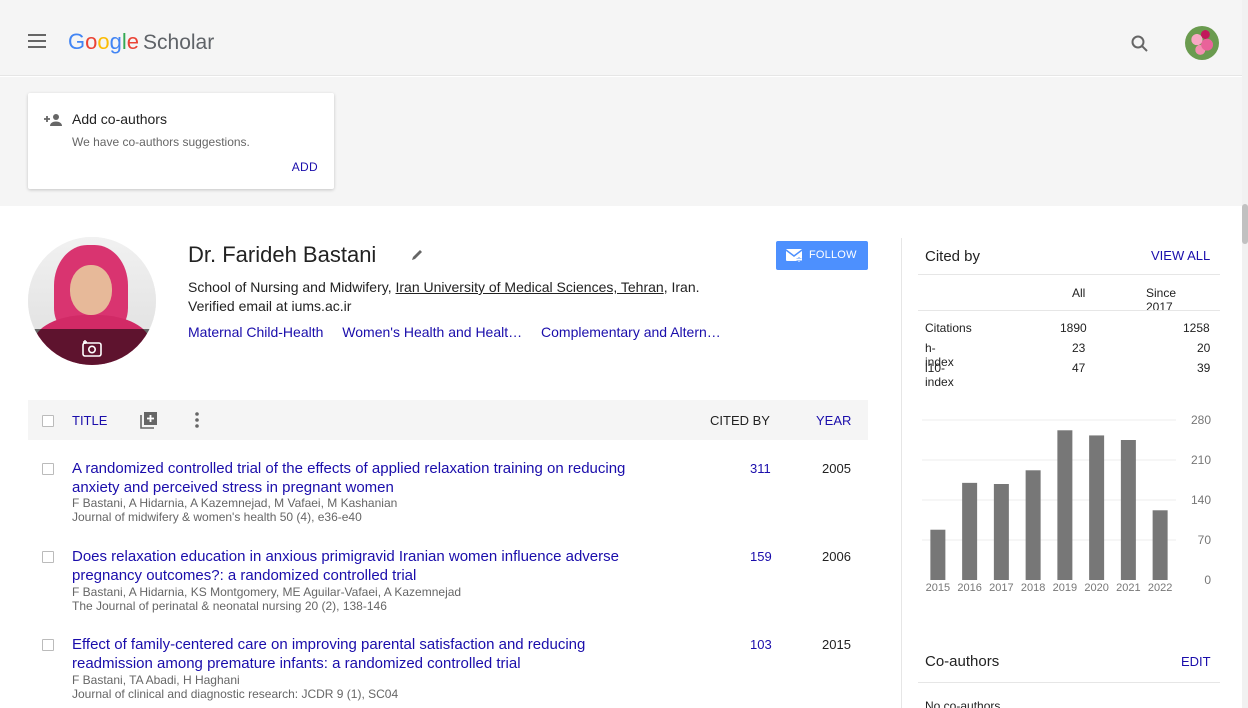 This screenshot has width=1248, height=708. Describe the element at coordinates (740, 420) in the screenshot. I see `sort-by-cited: CITED BY` at that location.